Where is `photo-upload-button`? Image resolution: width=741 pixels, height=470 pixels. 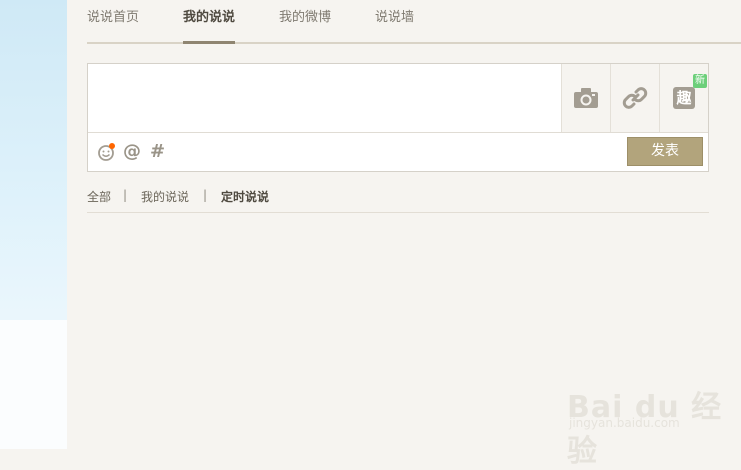
photo-upload-button is located at coordinates (585, 98).